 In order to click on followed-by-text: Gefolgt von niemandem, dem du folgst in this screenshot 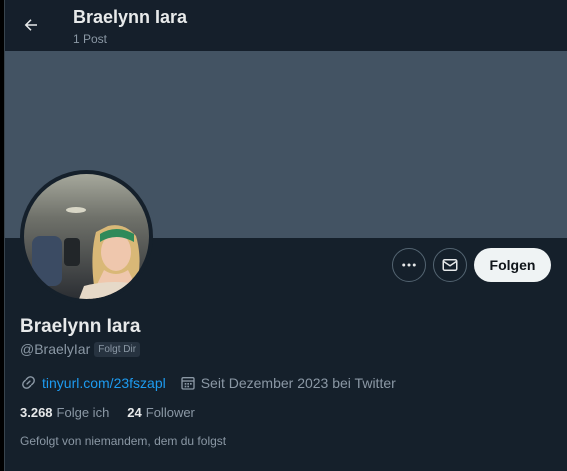, I will do `click(123, 441)`.